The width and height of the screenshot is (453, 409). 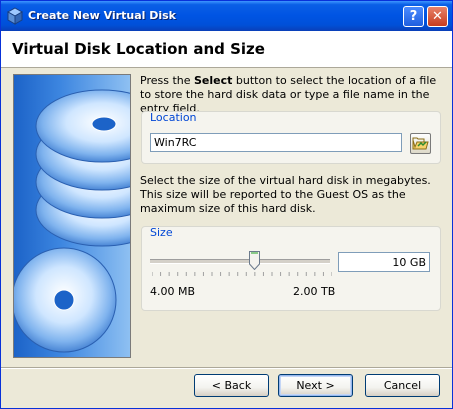 I want to click on window-title: Create New Virtual Disk, so click(x=102, y=15).